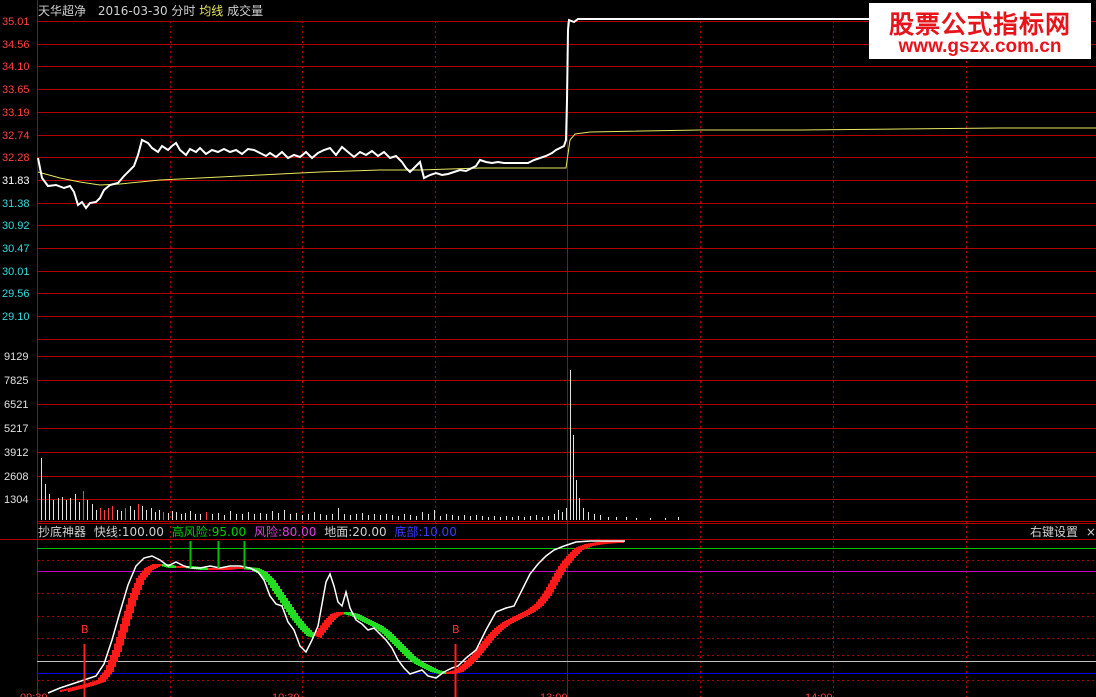 The width and height of the screenshot is (1096, 697). I want to click on high-risk-value: 95.00, so click(229, 532).